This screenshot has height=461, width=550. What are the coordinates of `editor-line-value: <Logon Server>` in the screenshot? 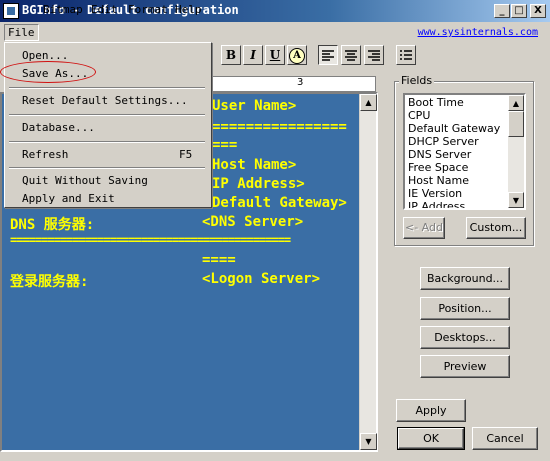 It's located at (261, 279).